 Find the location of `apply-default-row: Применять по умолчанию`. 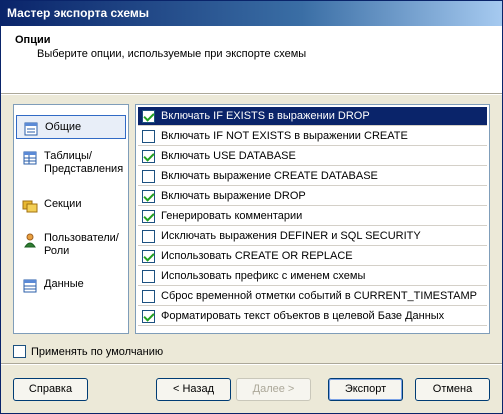

apply-default-row: Применять по умолчанию is located at coordinates (88, 351).